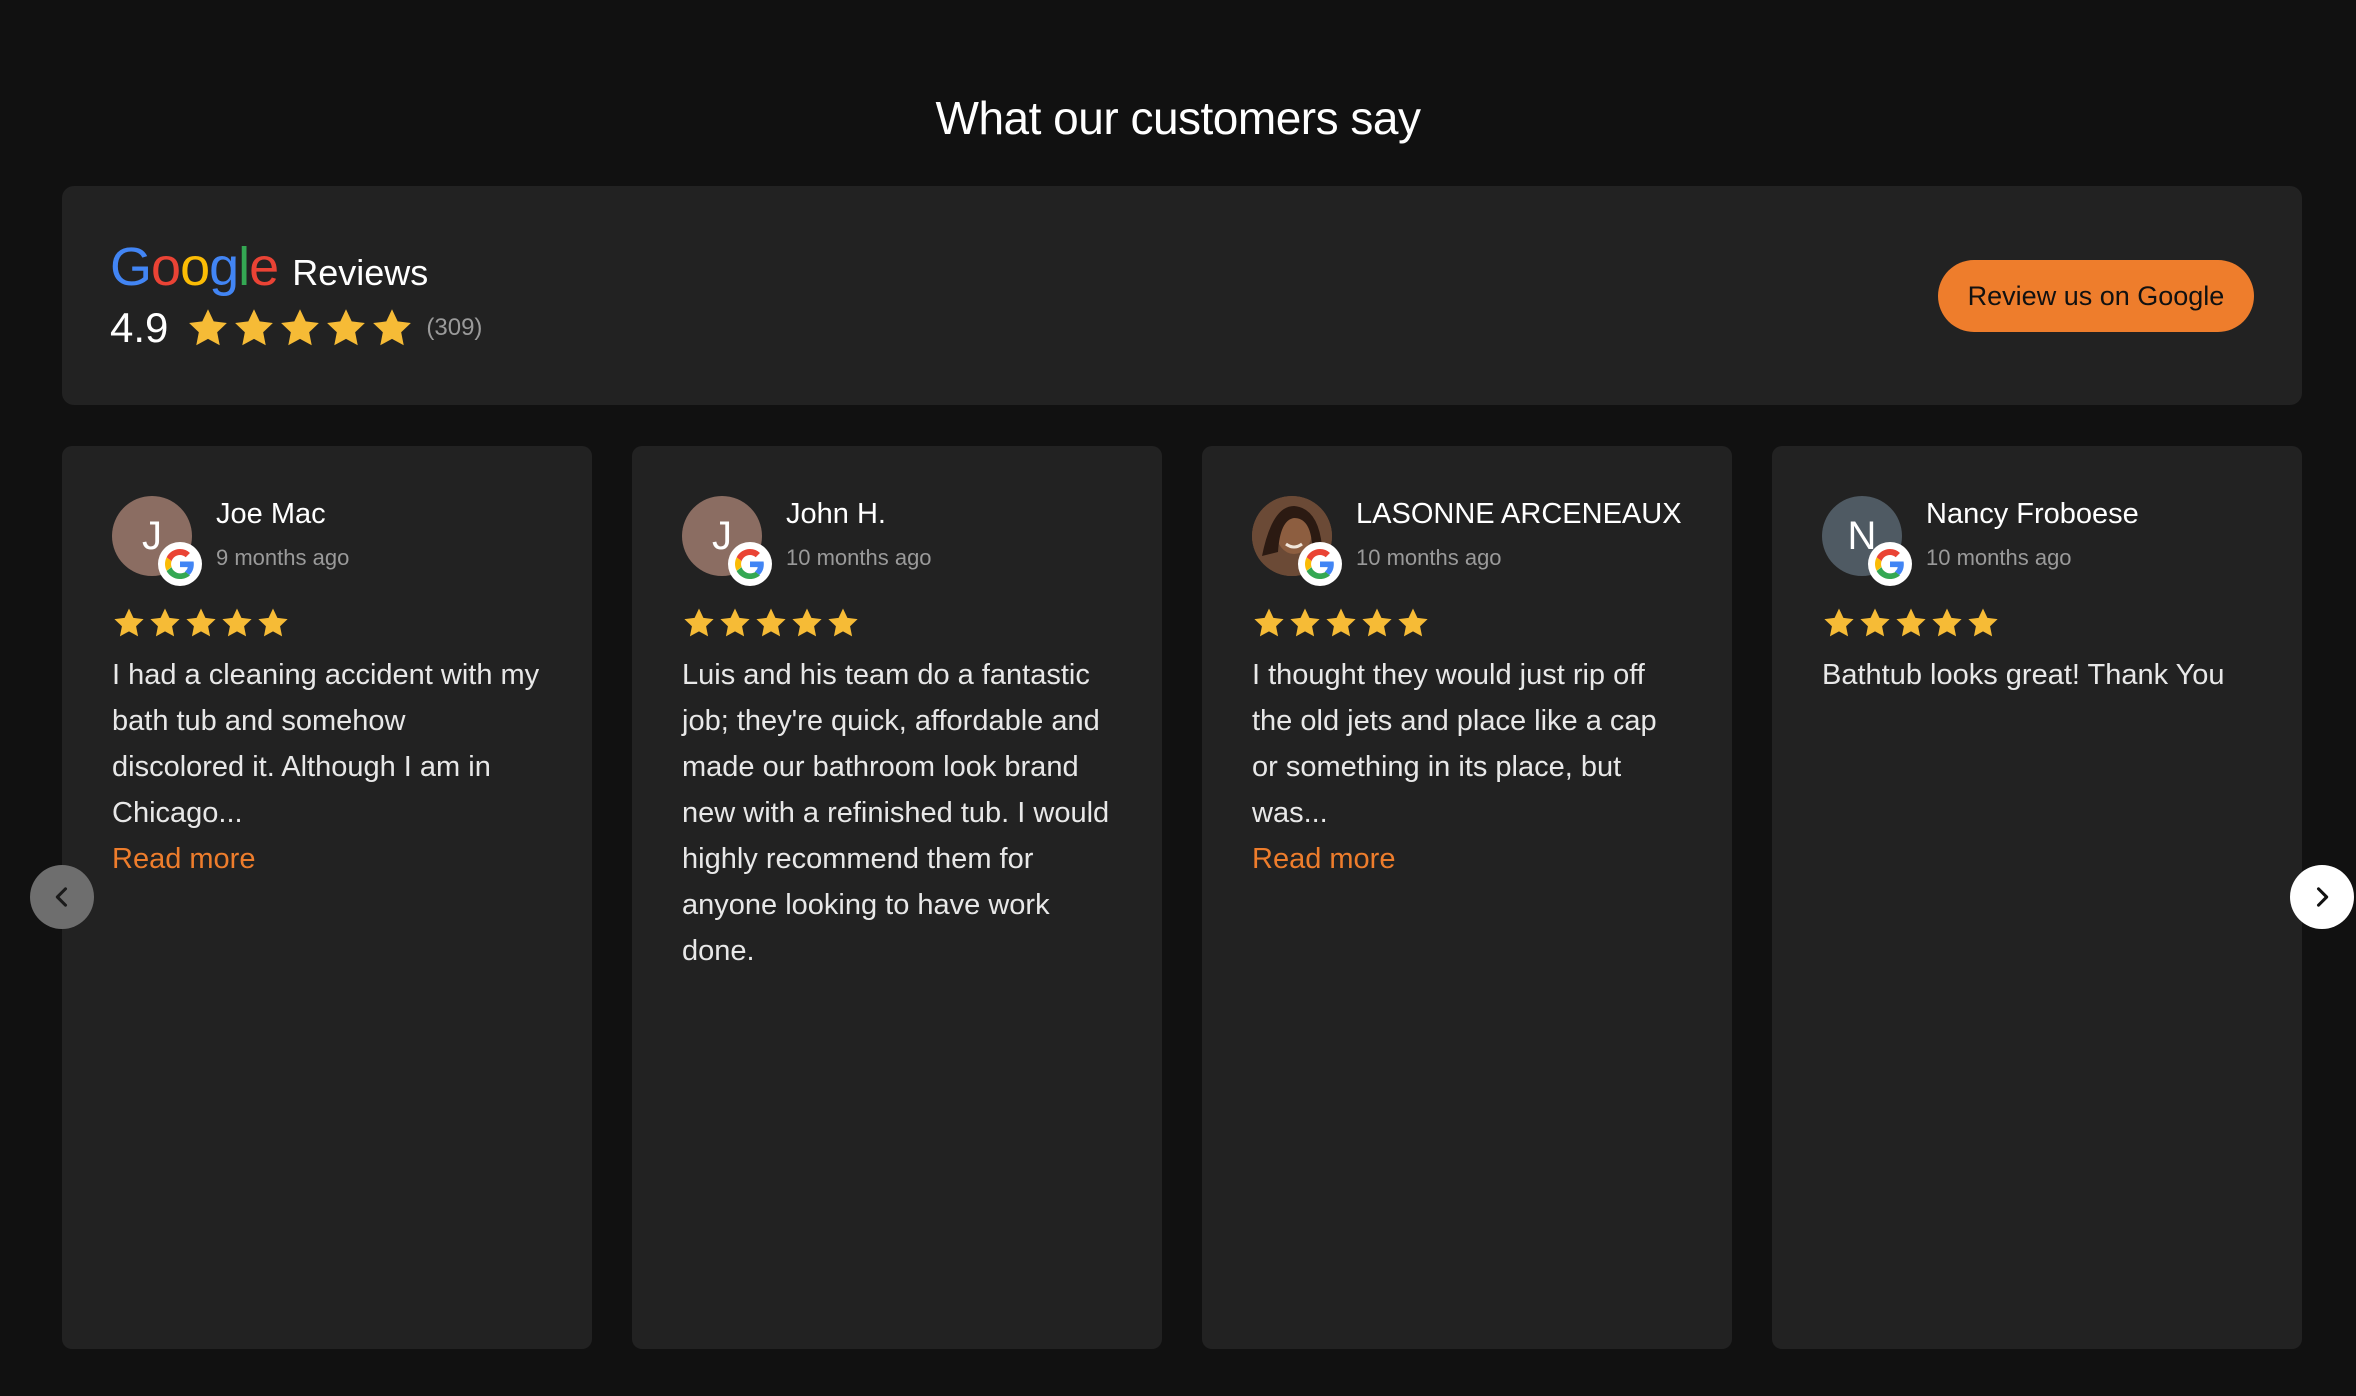  I want to click on review-body: Bathtub looks great! Thank You, so click(2023, 675).